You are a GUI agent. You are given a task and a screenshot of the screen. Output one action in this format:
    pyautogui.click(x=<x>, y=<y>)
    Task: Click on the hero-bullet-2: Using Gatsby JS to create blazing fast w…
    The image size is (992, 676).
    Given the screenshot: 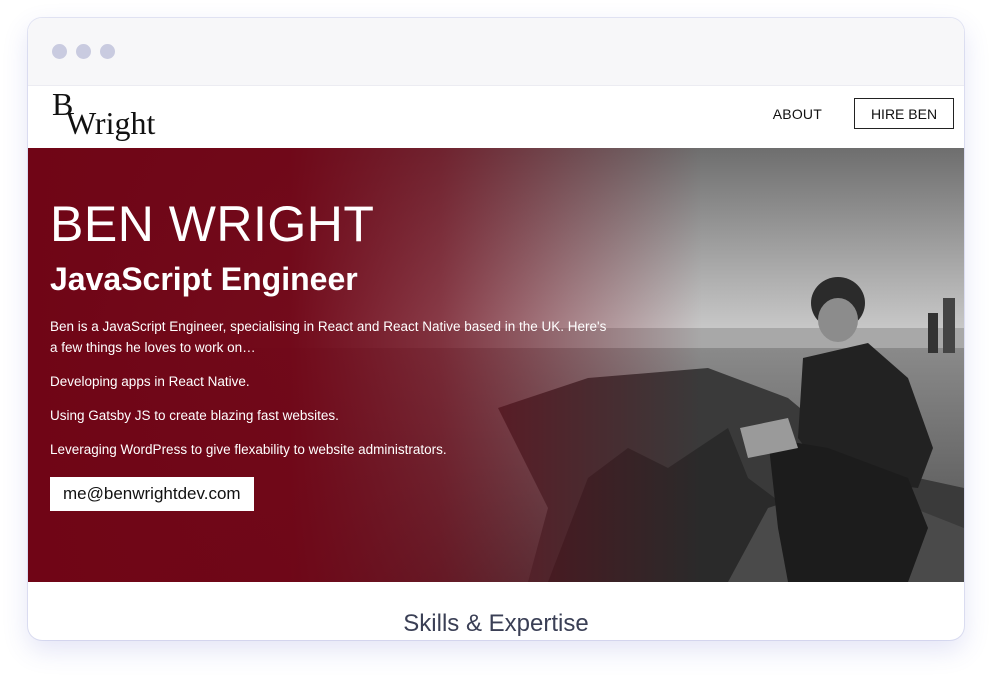 What is the action you would take?
    pyautogui.click(x=194, y=415)
    